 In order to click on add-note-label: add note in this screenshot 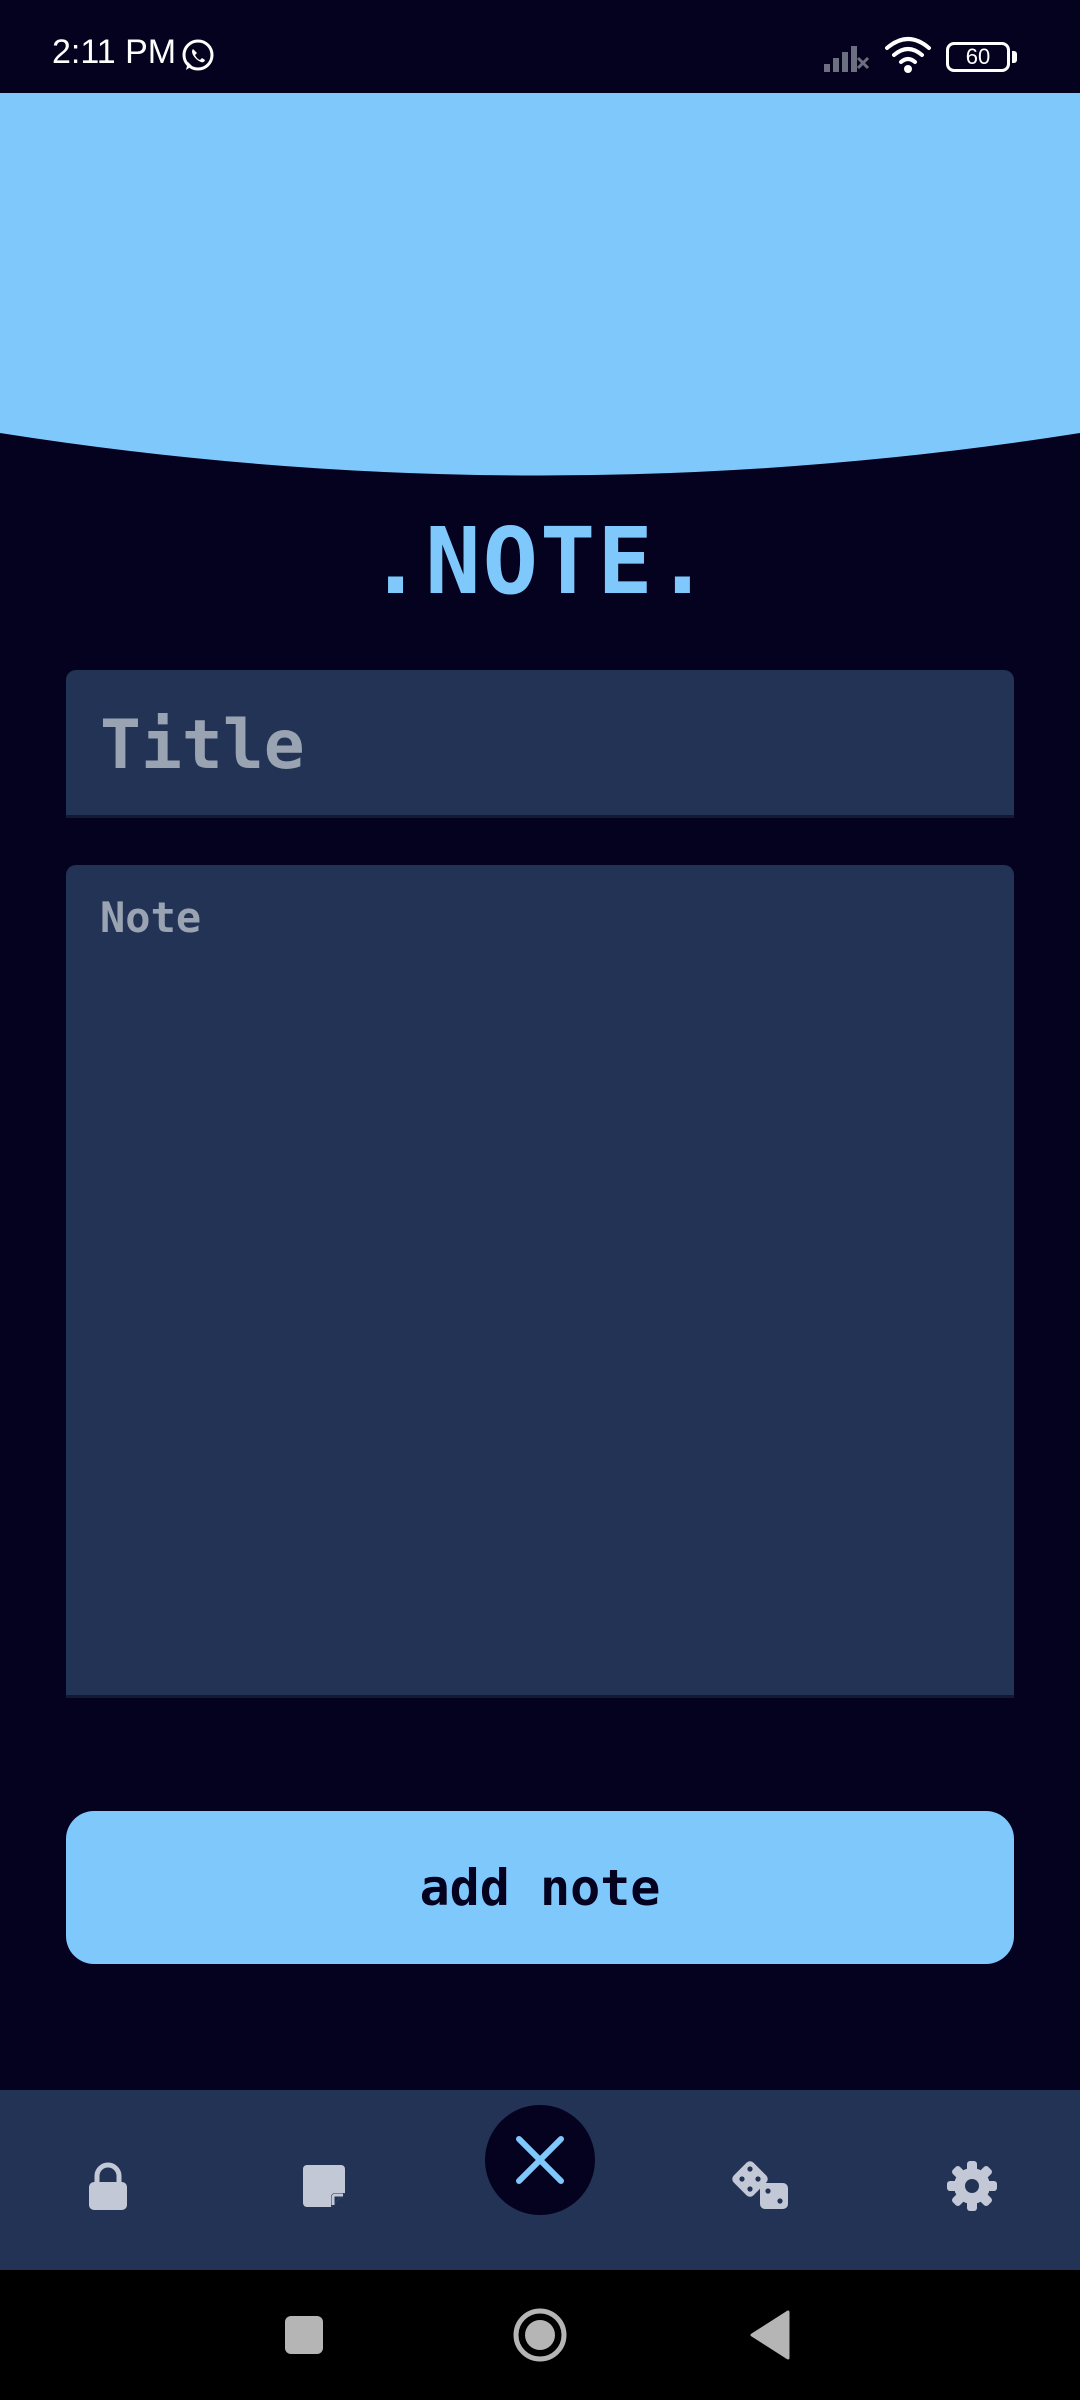, I will do `click(540, 1887)`.